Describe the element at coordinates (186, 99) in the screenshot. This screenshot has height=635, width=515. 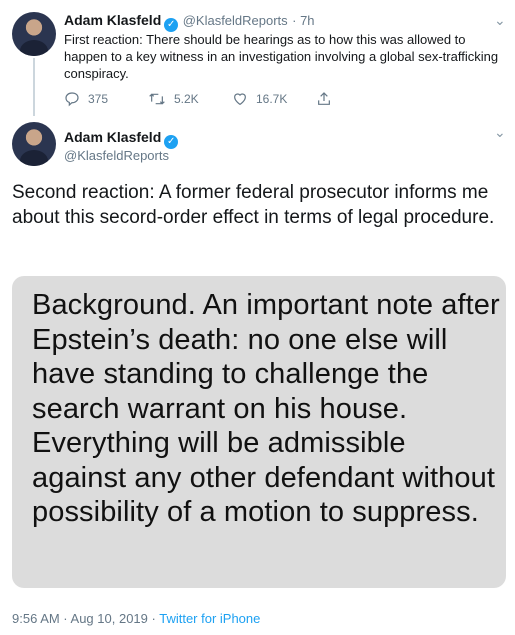
I see `retweet-count: 5.2K` at that location.